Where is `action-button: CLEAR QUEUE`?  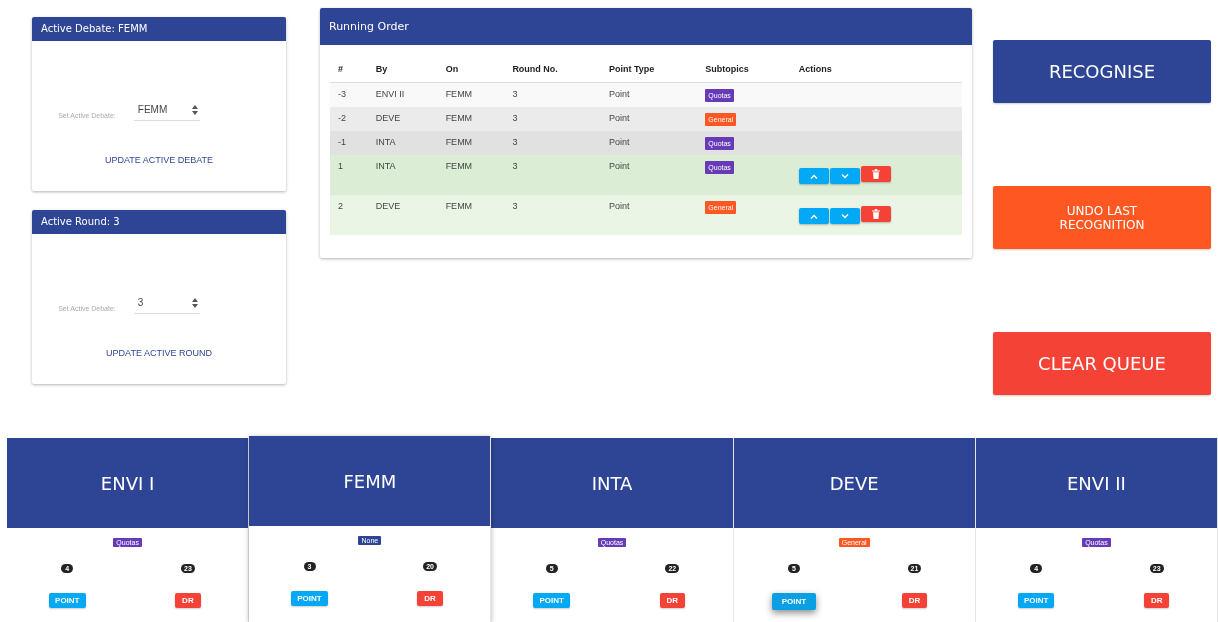 action-button: CLEAR QUEUE is located at coordinates (1102, 363).